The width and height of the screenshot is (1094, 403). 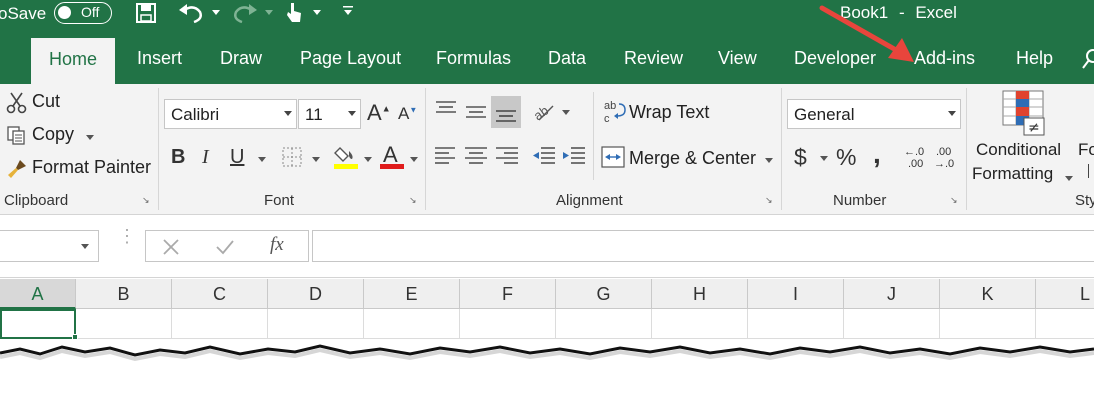 What do you see at coordinates (824, 158) in the screenshot?
I see `currency-dropdown-icon` at bounding box center [824, 158].